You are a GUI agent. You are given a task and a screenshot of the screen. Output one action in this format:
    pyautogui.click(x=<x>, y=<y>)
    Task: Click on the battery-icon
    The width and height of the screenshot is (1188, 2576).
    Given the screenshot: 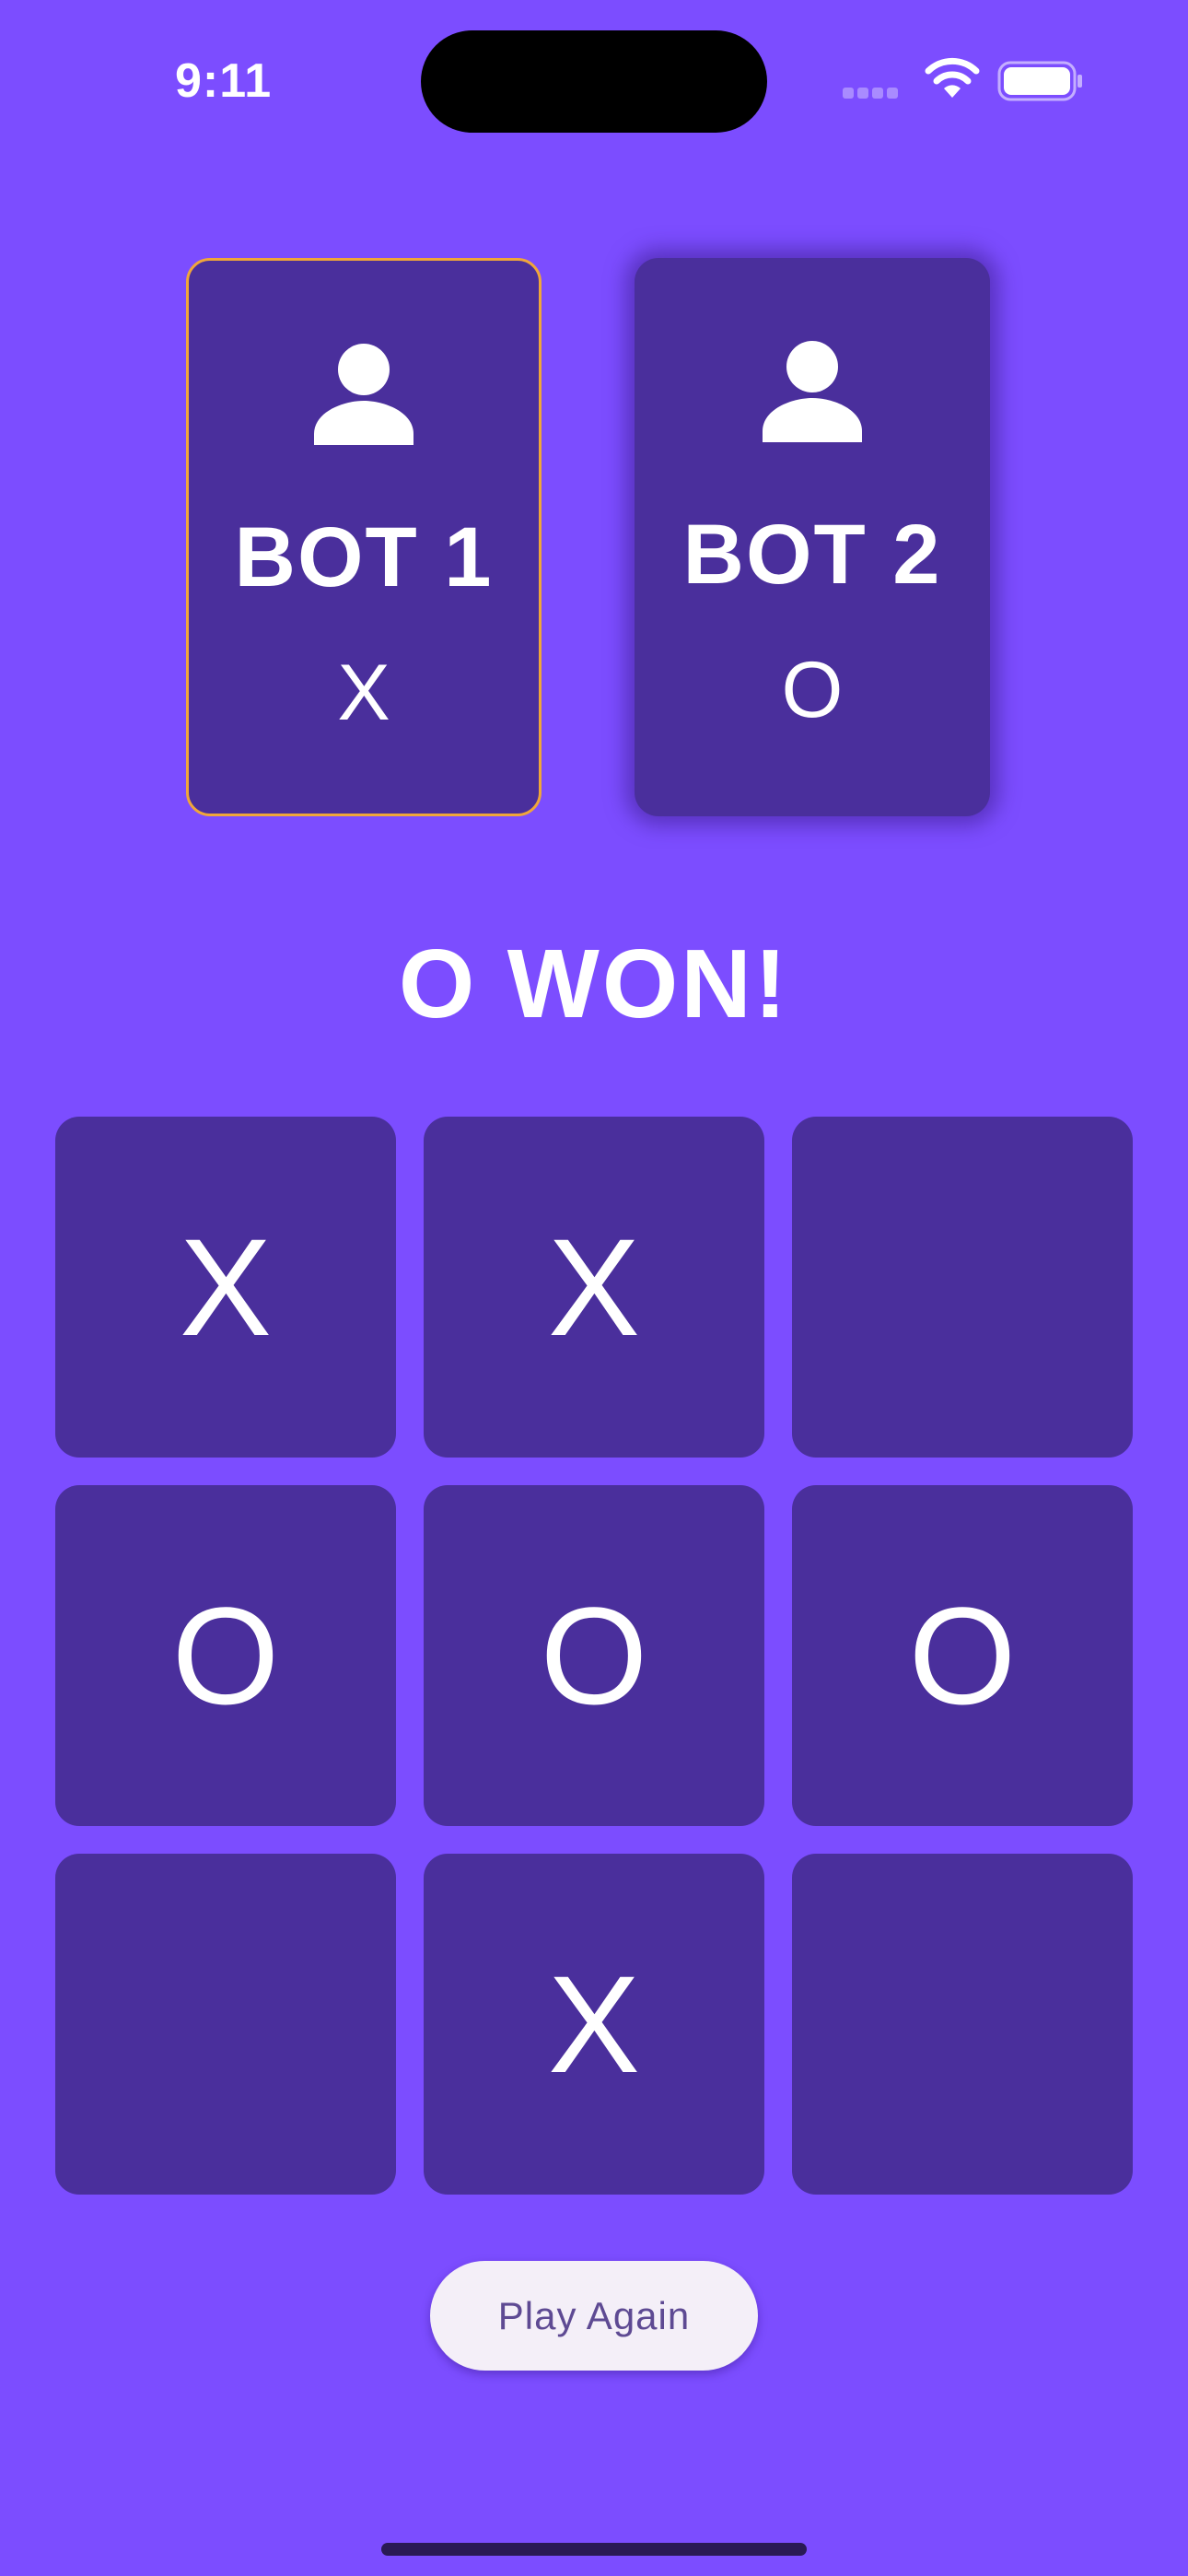 What is the action you would take?
    pyautogui.click(x=1039, y=81)
    